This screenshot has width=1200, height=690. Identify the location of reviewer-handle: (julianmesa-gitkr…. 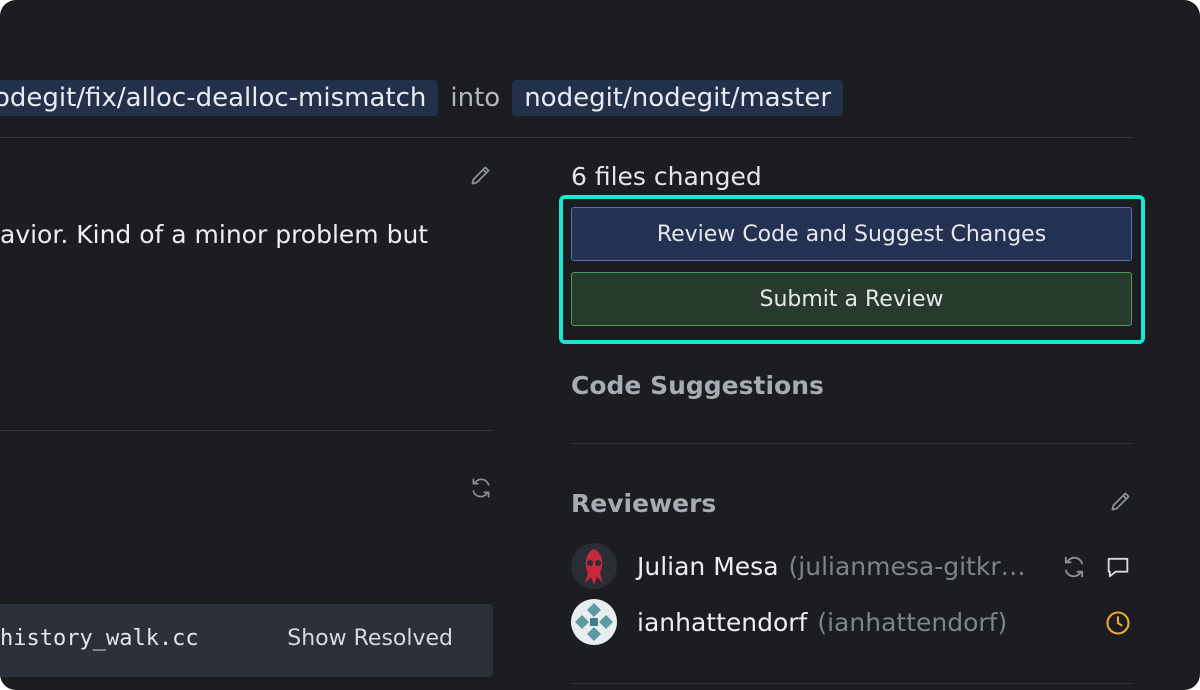
(907, 566).